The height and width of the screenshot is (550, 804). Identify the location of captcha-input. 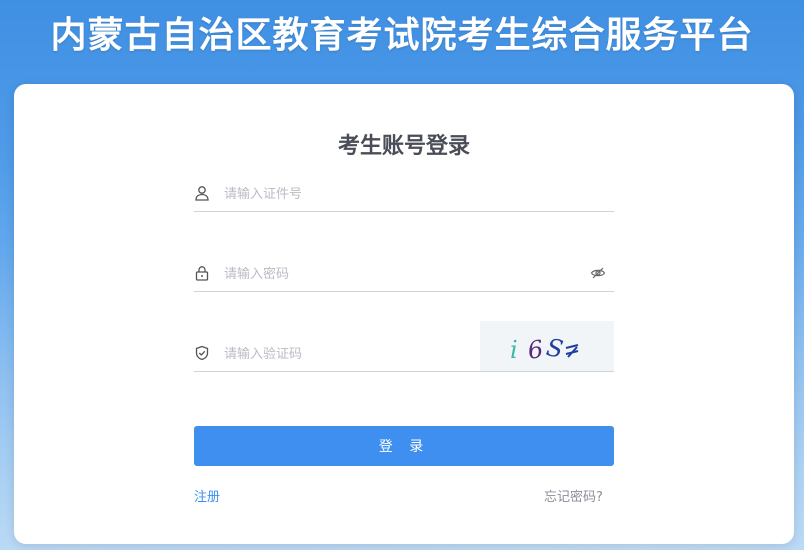
(339, 354).